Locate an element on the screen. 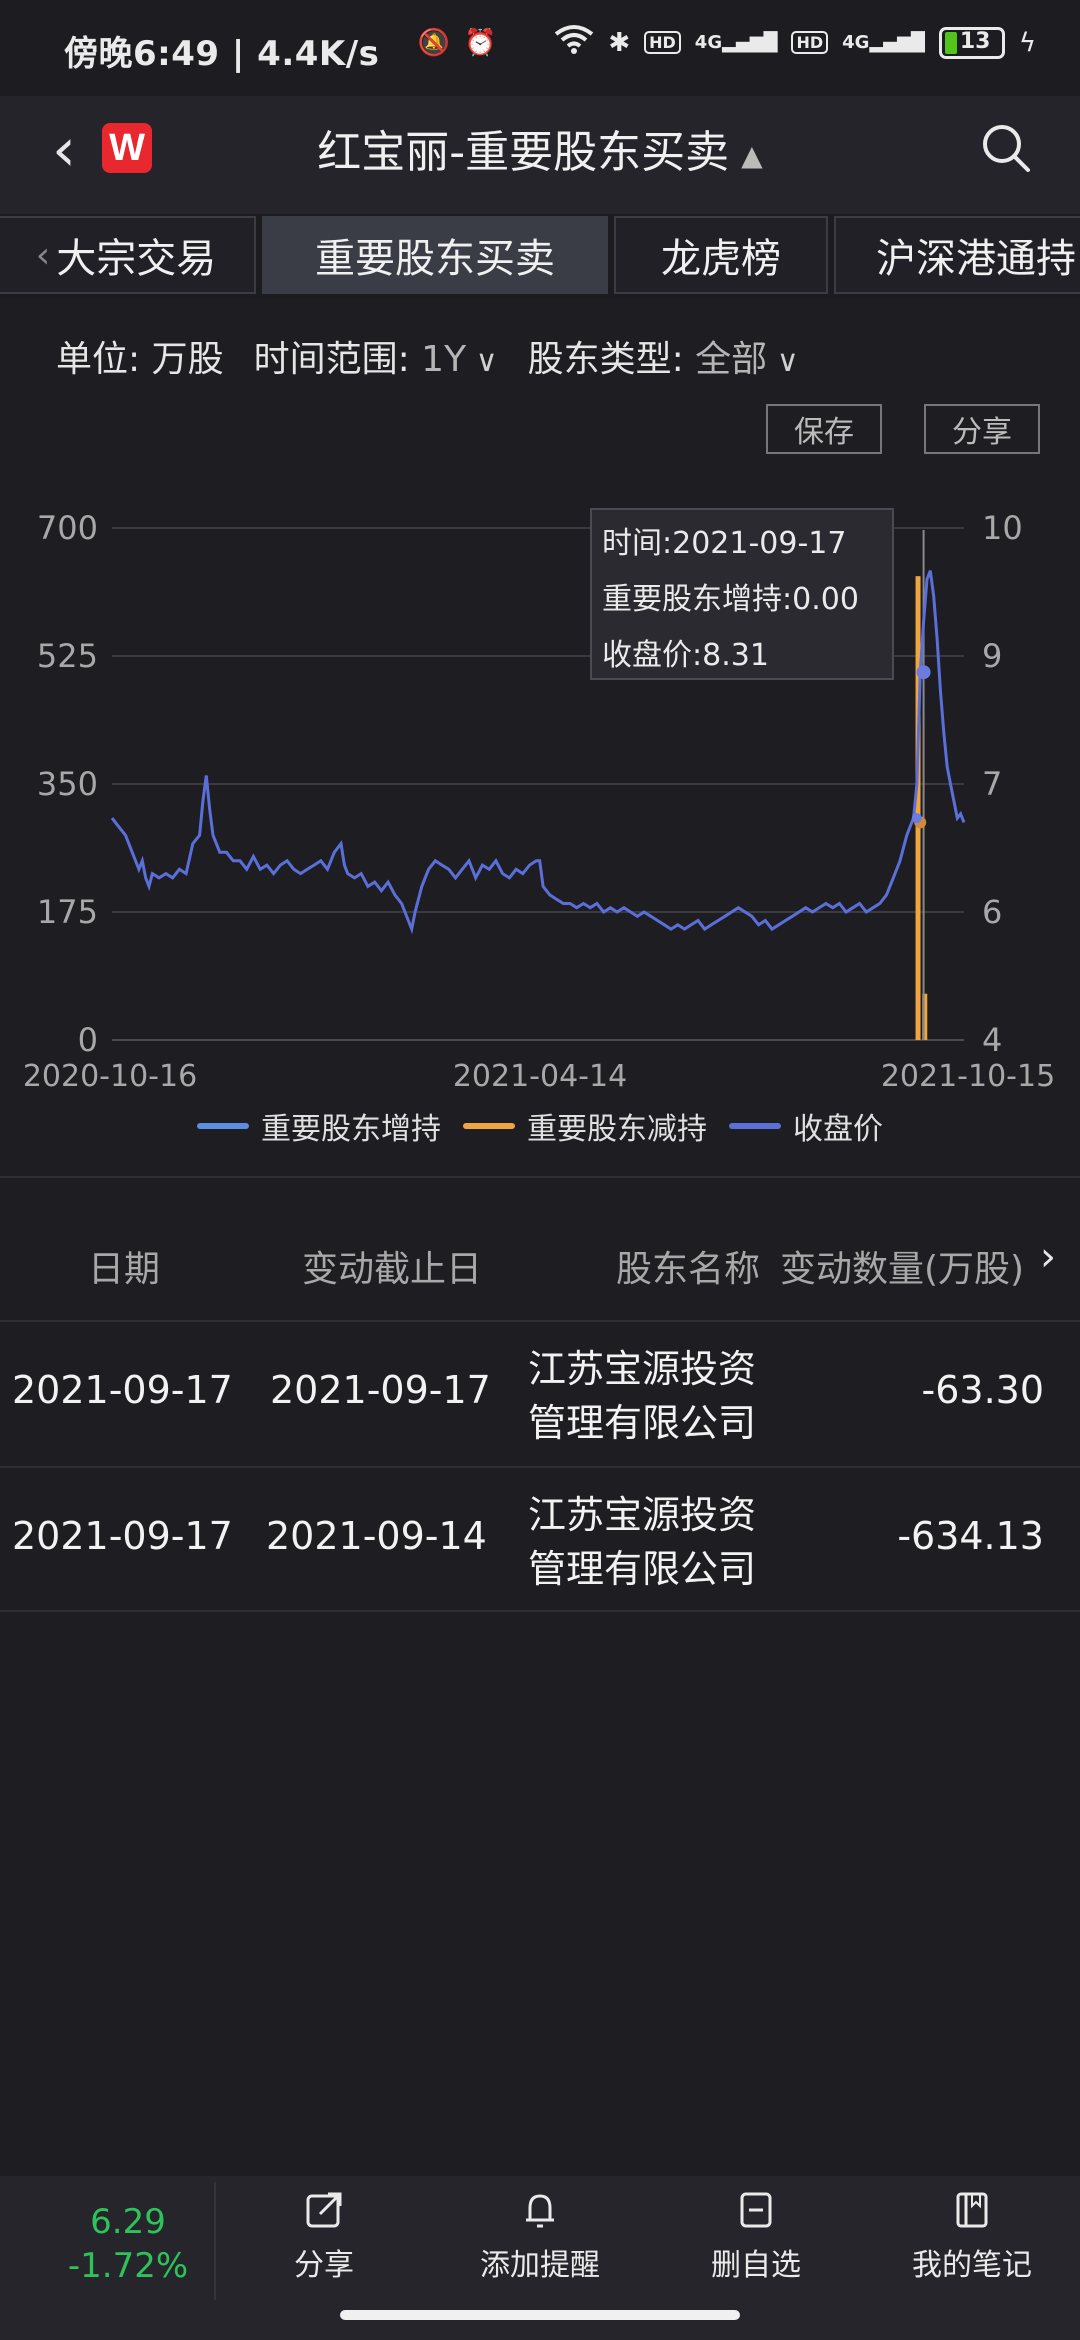 The width and height of the screenshot is (1080, 2340). col-date: 日期 is located at coordinates (124, 1269).